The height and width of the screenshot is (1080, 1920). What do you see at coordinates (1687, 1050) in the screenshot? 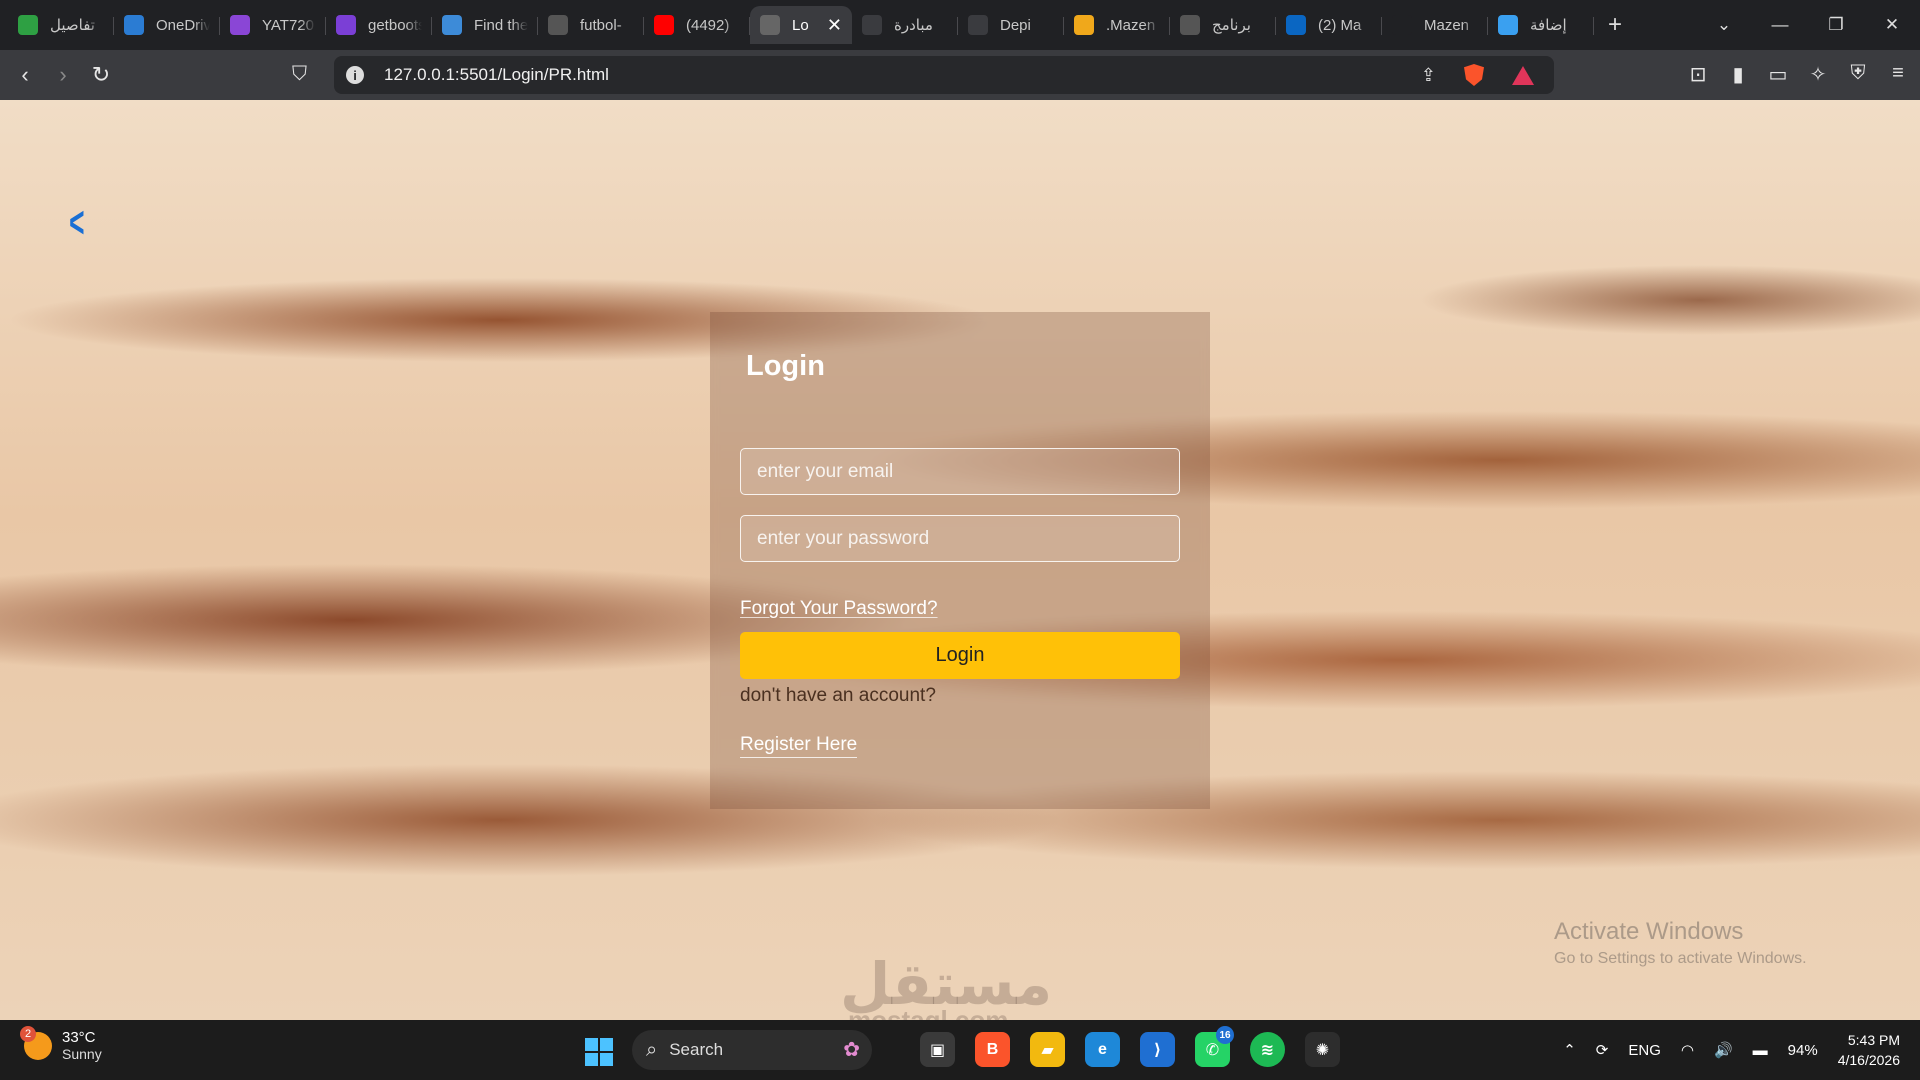
I see `wifi-icon: ◠` at bounding box center [1687, 1050].